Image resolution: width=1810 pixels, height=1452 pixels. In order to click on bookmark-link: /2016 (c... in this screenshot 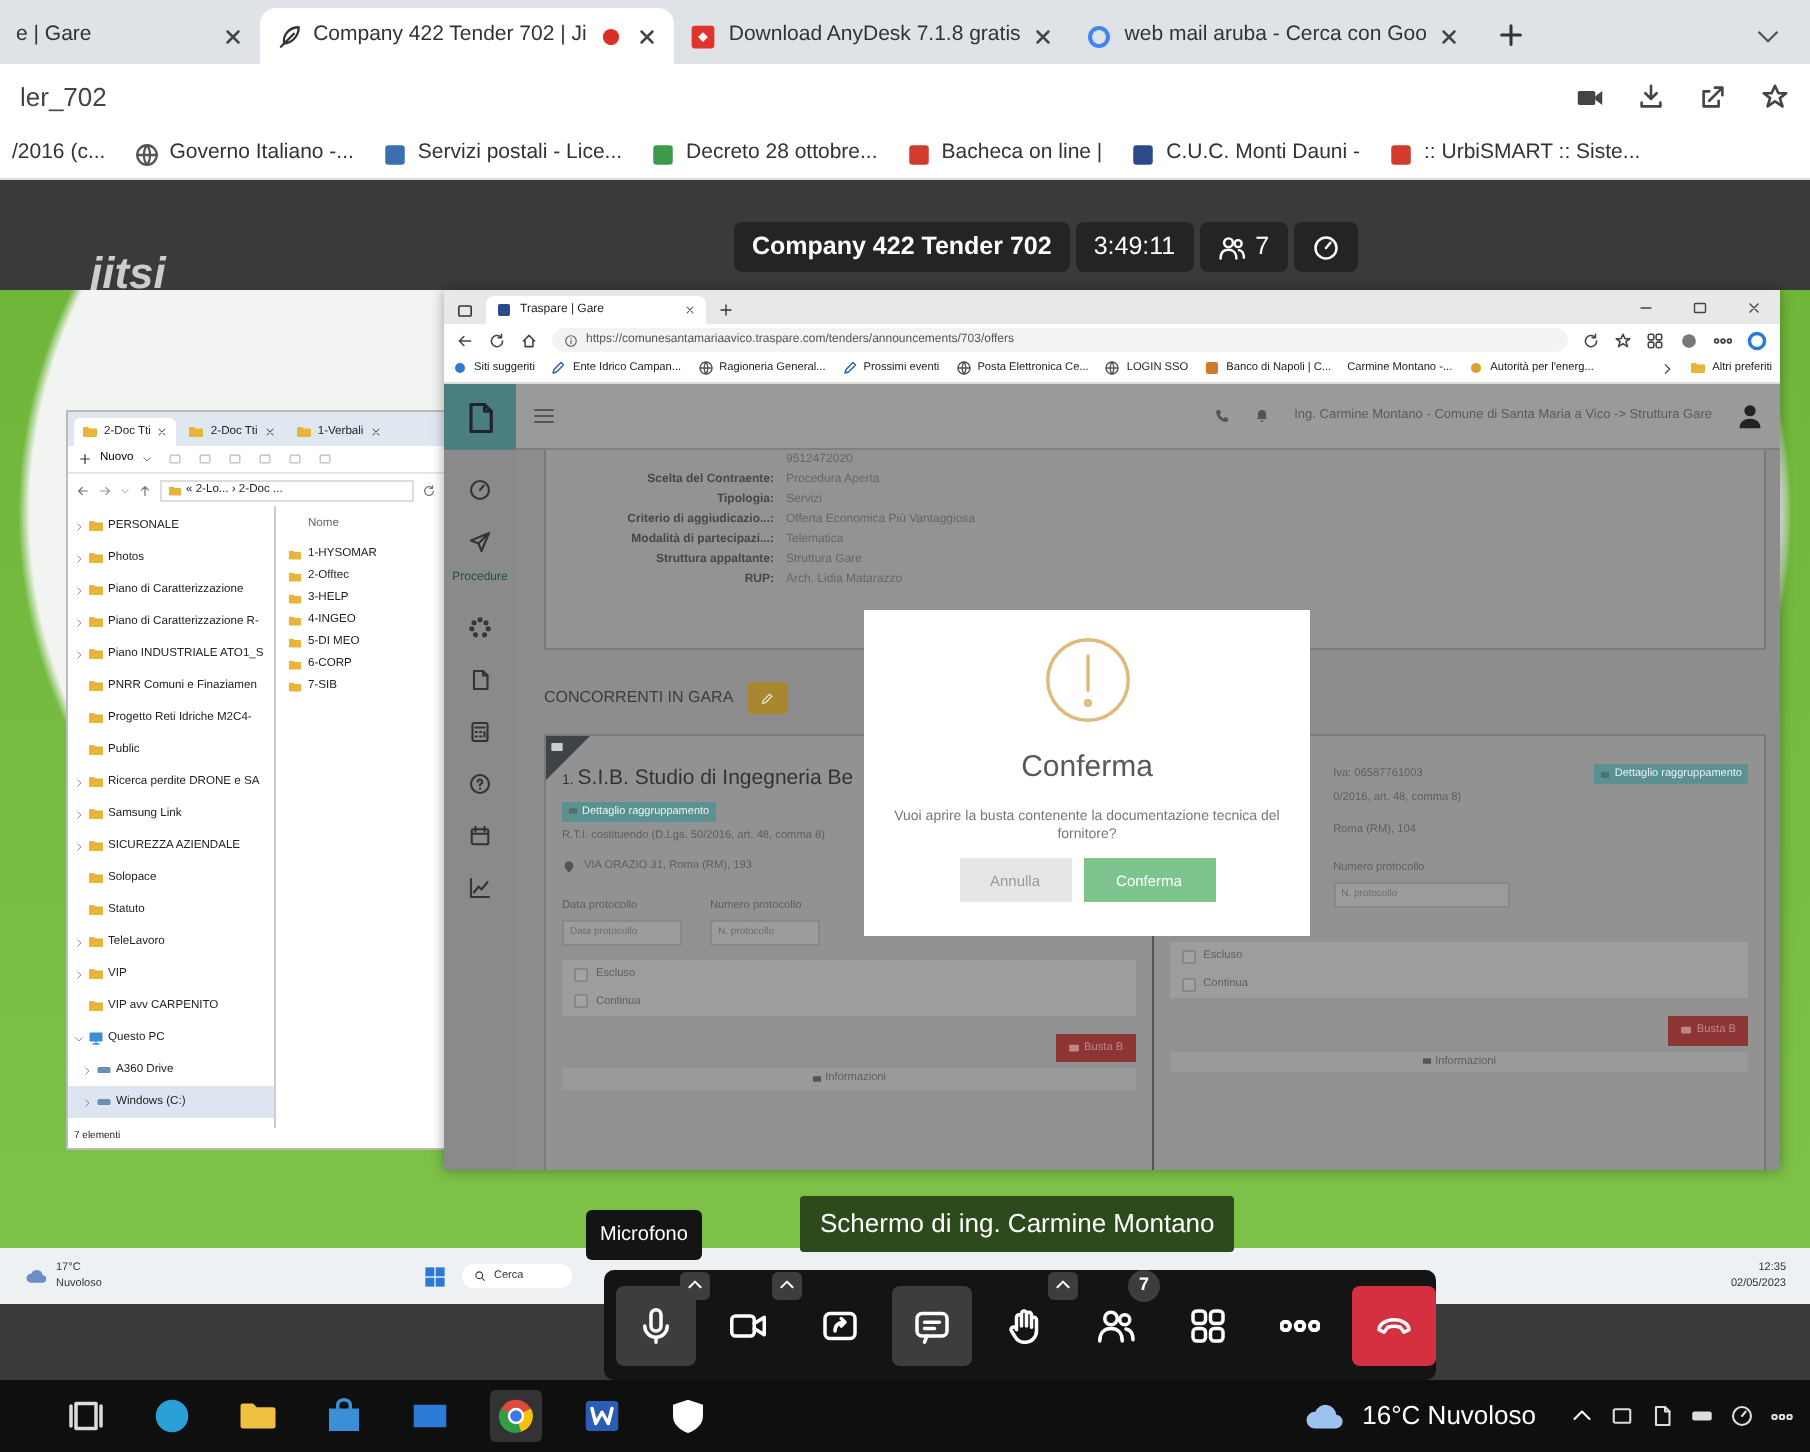, I will do `click(59, 154)`.